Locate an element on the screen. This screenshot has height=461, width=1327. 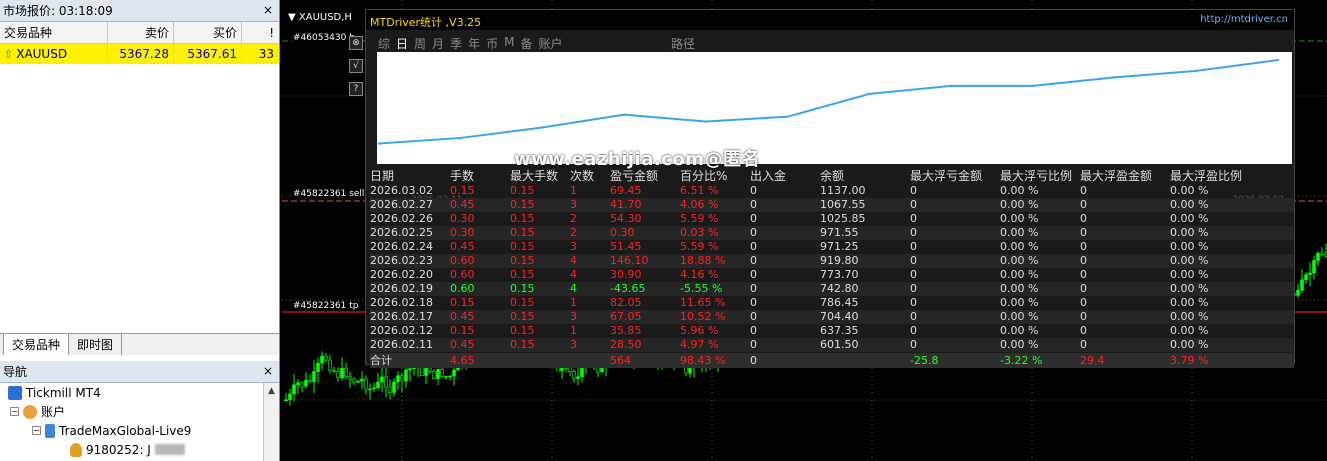
table-cell: 2026.02.19 is located at coordinates (401, 288).